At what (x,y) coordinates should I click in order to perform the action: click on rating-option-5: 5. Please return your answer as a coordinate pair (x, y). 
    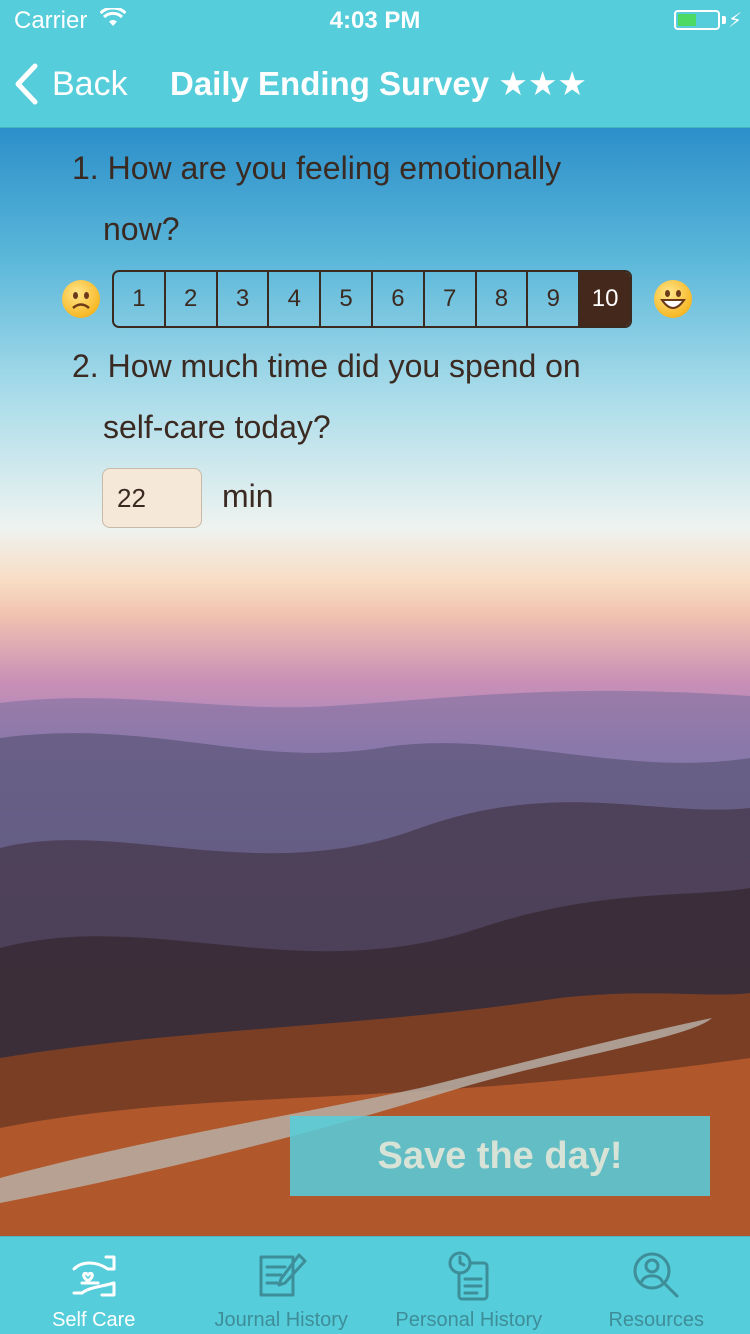
    Looking at the image, I should click on (345, 299).